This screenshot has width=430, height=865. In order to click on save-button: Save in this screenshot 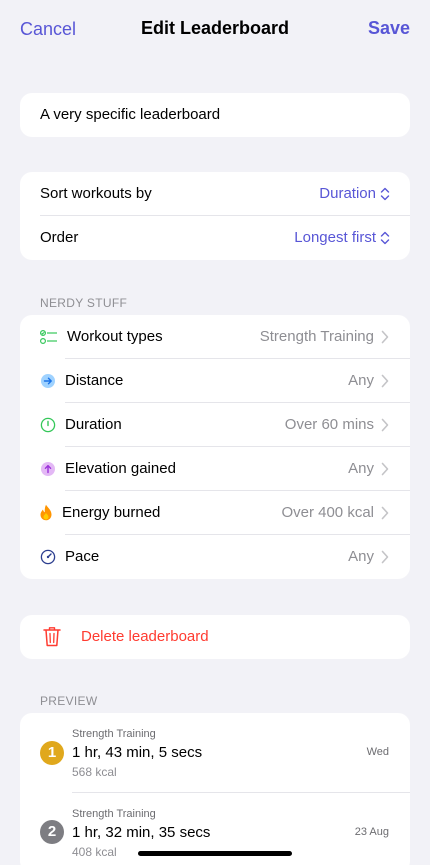, I will do `click(389, 28)`.